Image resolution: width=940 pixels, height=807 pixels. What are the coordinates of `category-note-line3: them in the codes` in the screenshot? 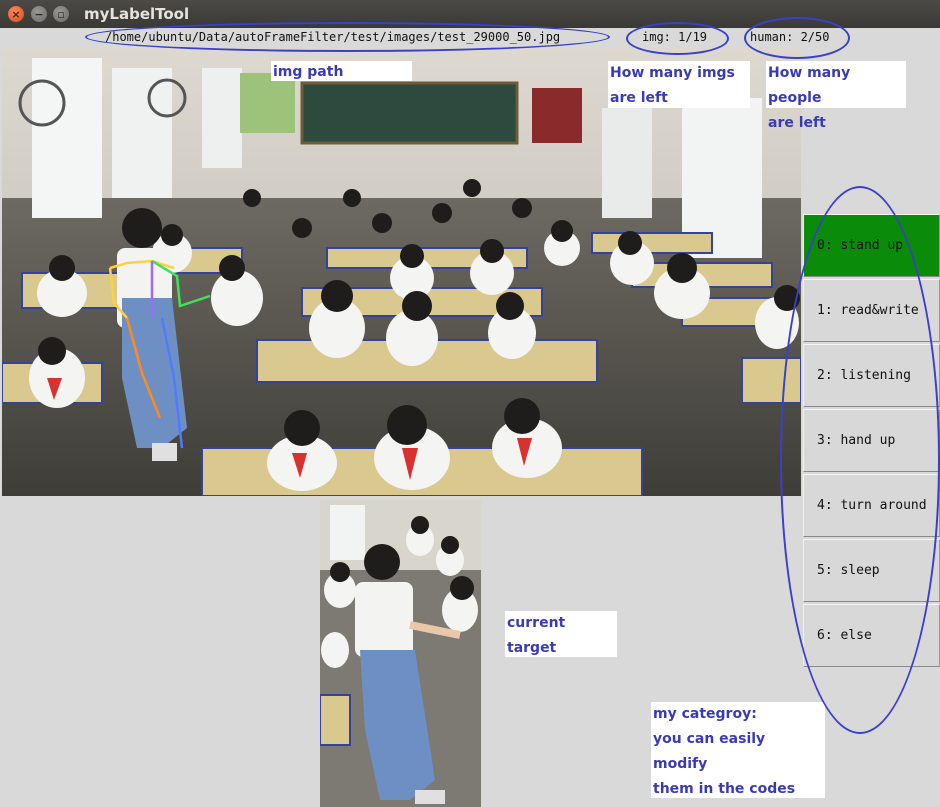 It's located at (724, 789).